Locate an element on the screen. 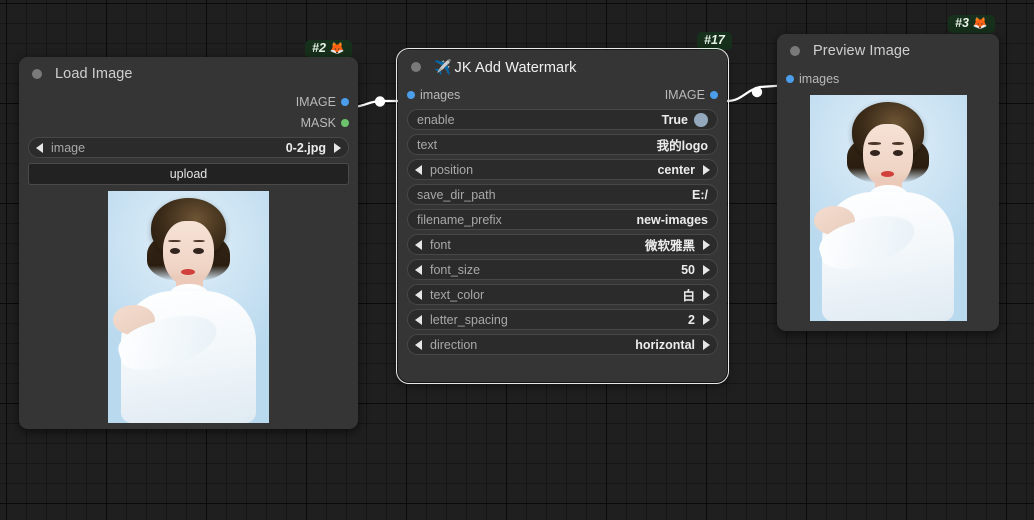 The width and height of the screenshot is (1034, 520). slot-row-images-and-image: images IMAGE is located at coordinates (562, 94).